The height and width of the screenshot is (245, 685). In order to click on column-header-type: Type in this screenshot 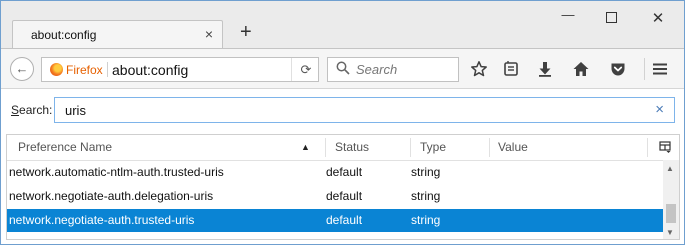, I will do `click(433, 147)`.